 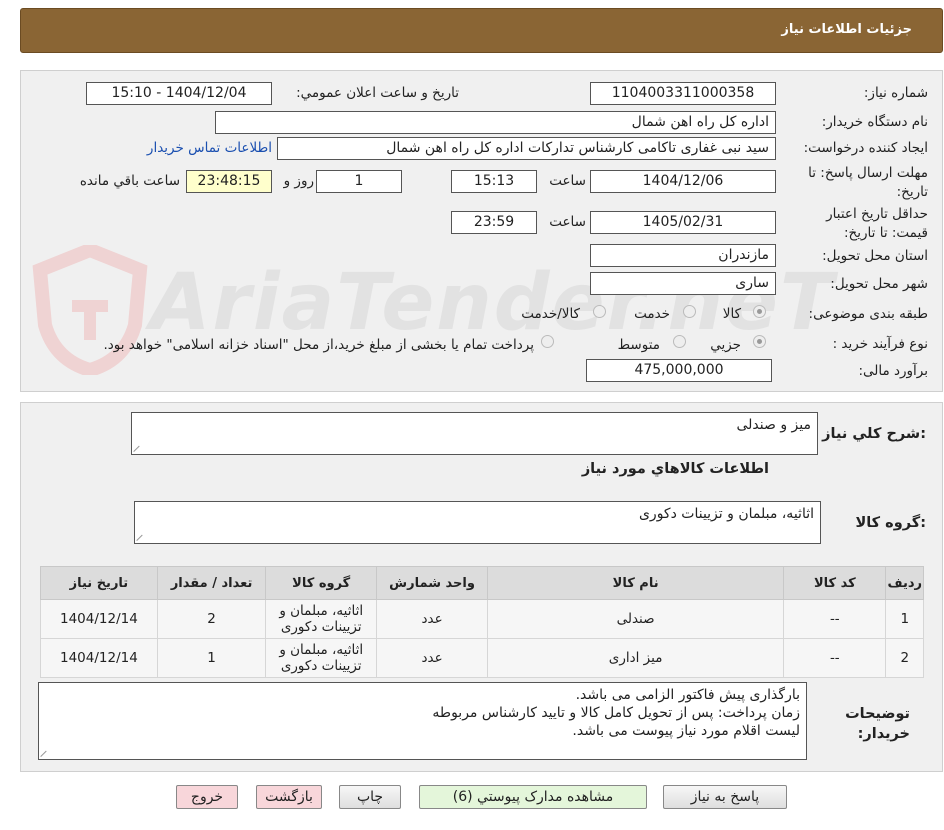 I want to click on need-description-text: میز و صندلی, so click(x=773, y=425).